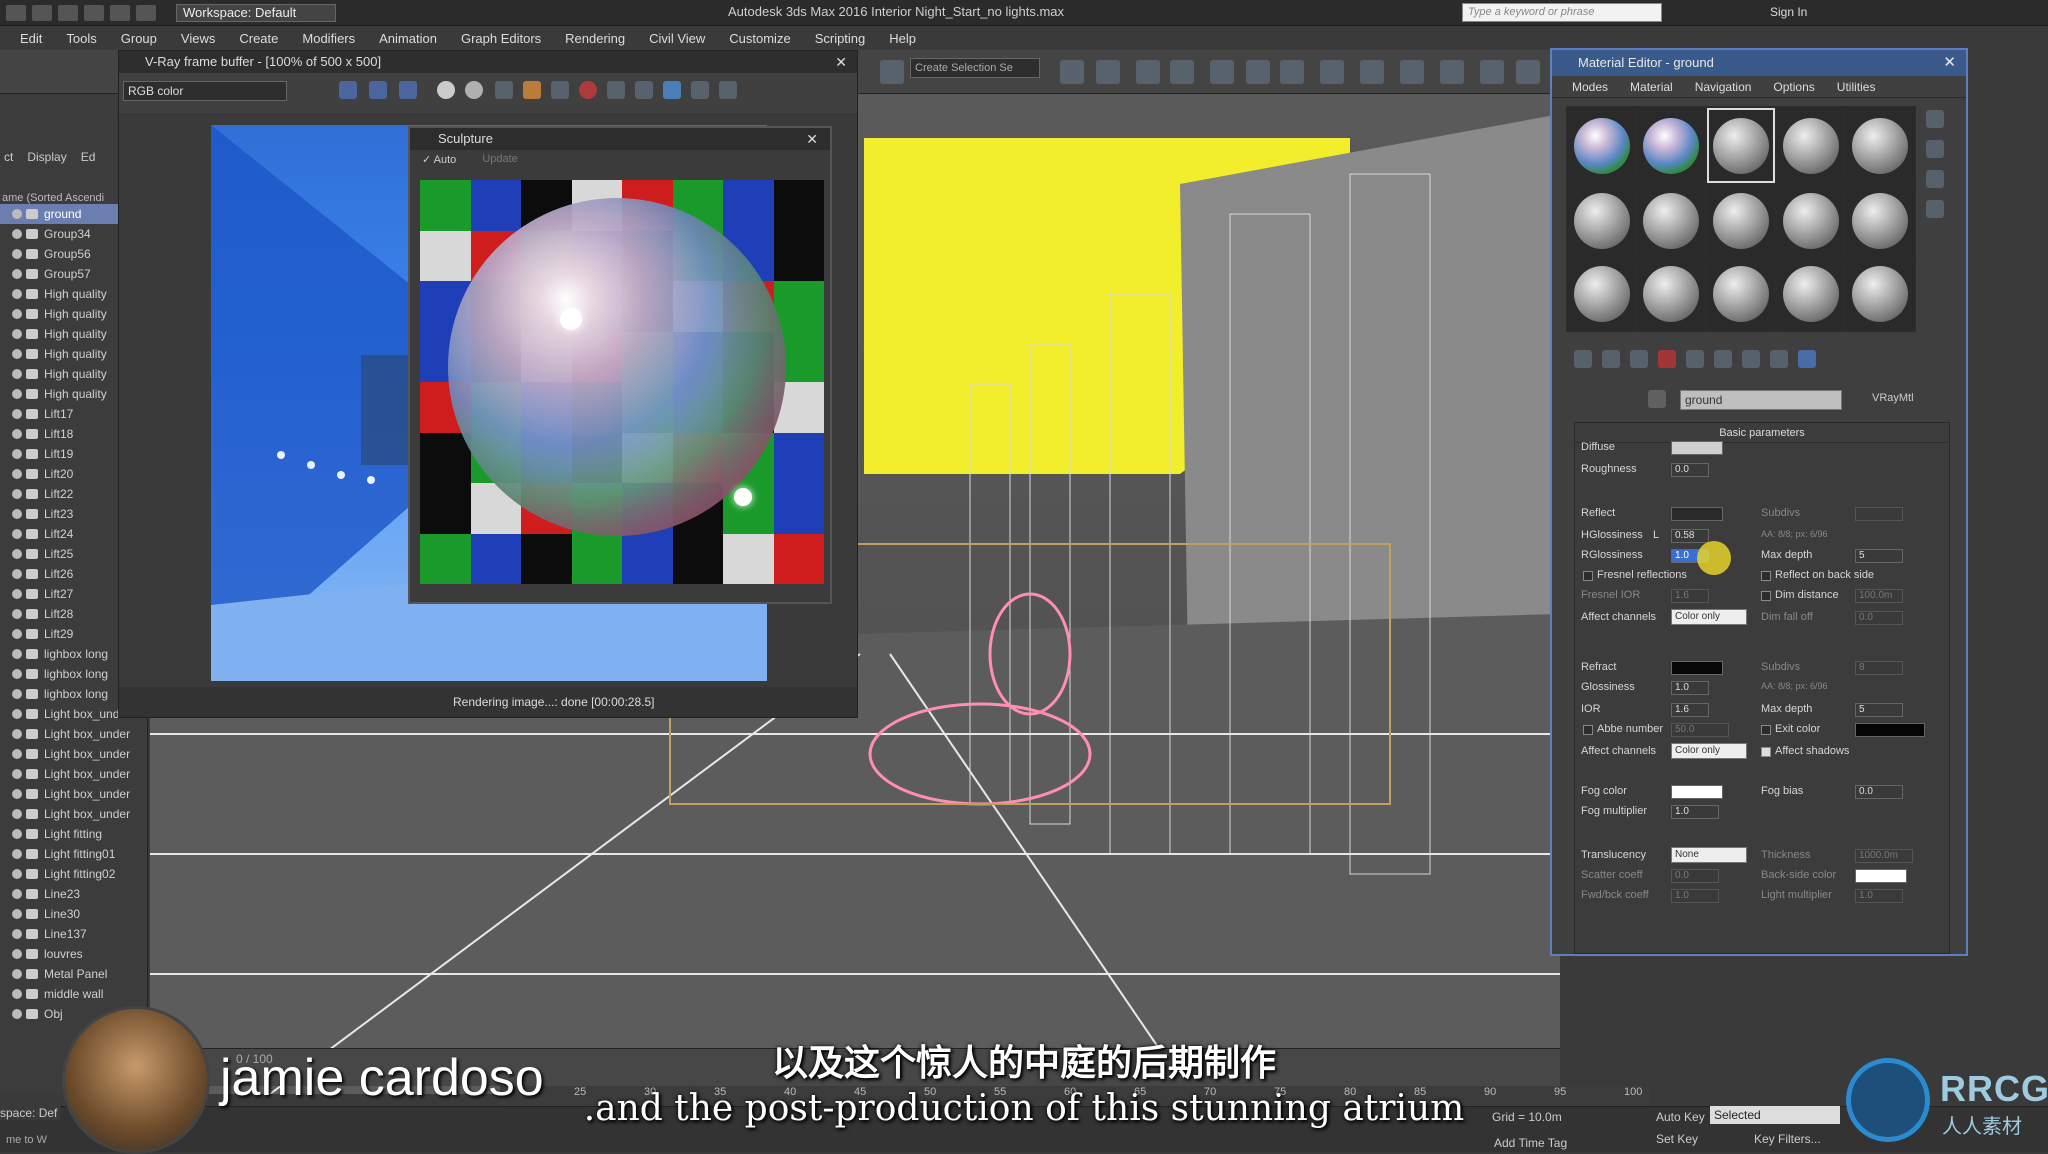 This screenshot has width=2048, height=1154. I want to click on open-file-icon, so click(68, 12).